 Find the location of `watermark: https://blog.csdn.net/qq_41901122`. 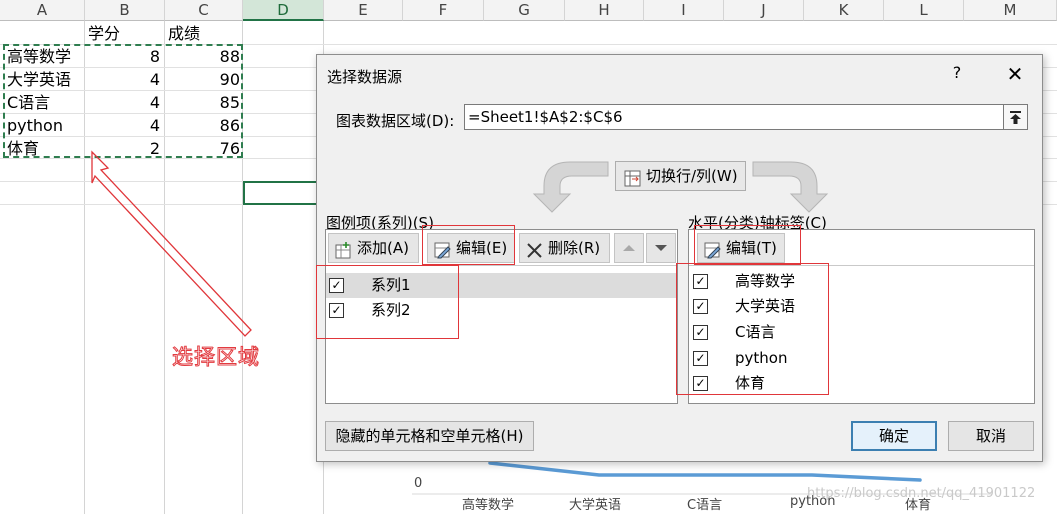

watermark: https://blog.csdn.net/qq_41901122 is located at coordinates (921, 493).